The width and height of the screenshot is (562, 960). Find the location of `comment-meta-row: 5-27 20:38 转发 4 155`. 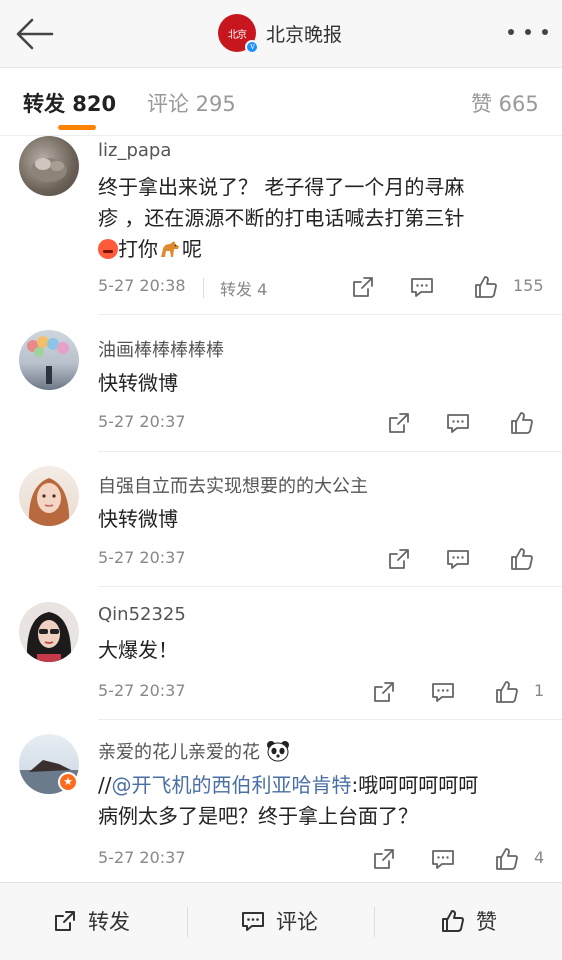

comment-meta-row: 5-27 20:38 转发 4 155 is located at coordinates (321, 287).